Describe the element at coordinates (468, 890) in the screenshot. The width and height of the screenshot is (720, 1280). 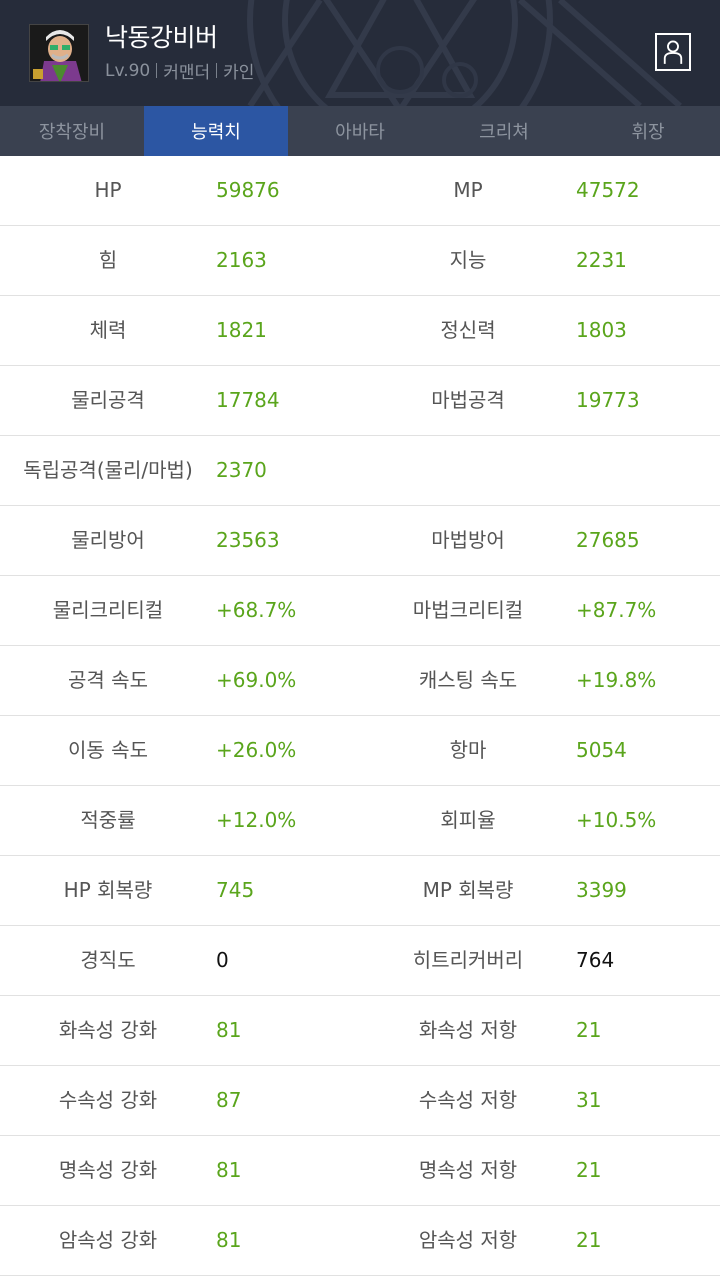
I see `stat-label: MP 회복량` at that location.